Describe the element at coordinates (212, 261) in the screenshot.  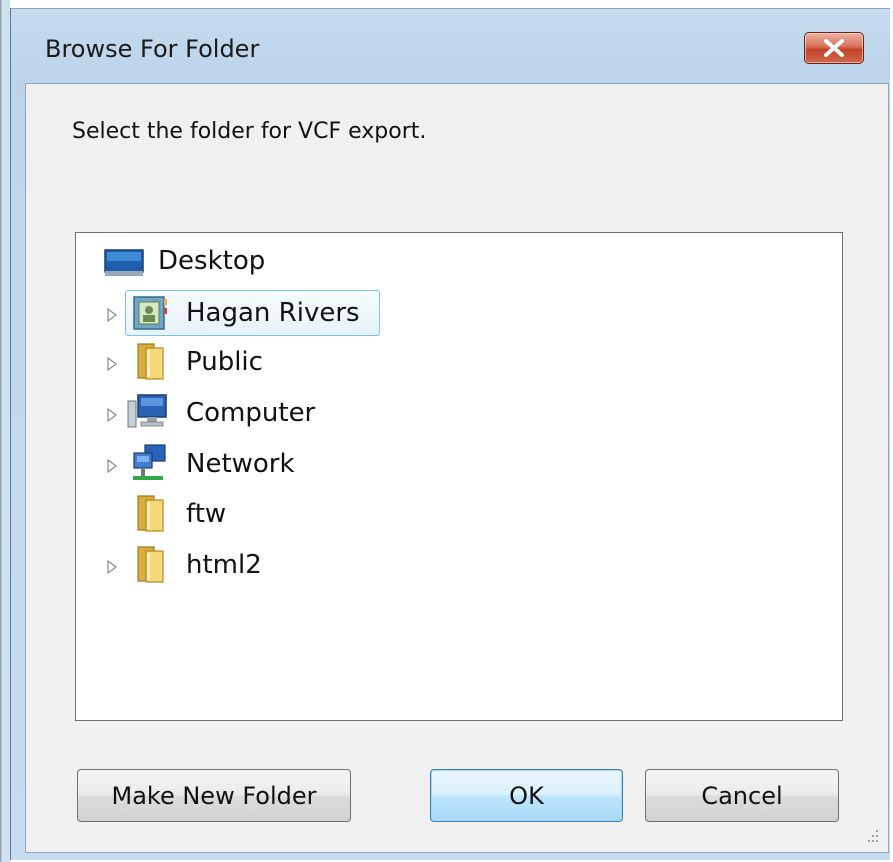
I see `tree-item-label: Desktop` at that location.